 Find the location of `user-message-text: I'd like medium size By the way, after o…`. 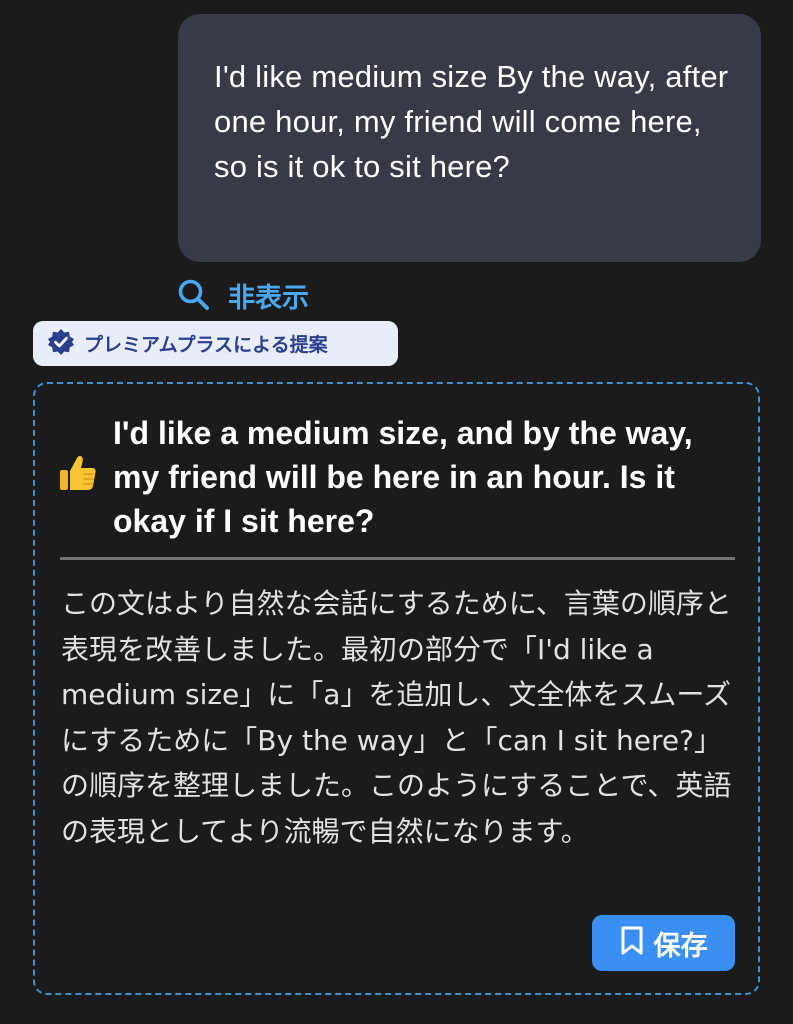

user-message-text: I'd like medium size By the way, after o… is located at coordinates (471, 121).